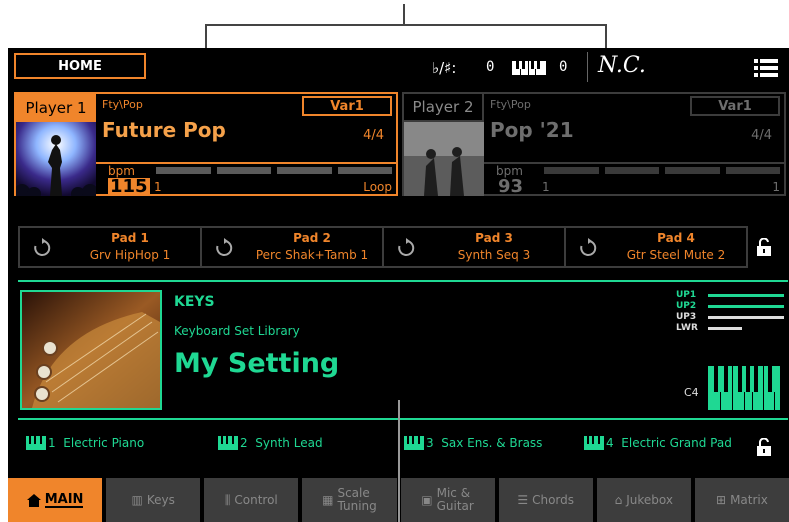  I want to click on tab-jukebox: ⌂ Jukebox, so click(643, 500).